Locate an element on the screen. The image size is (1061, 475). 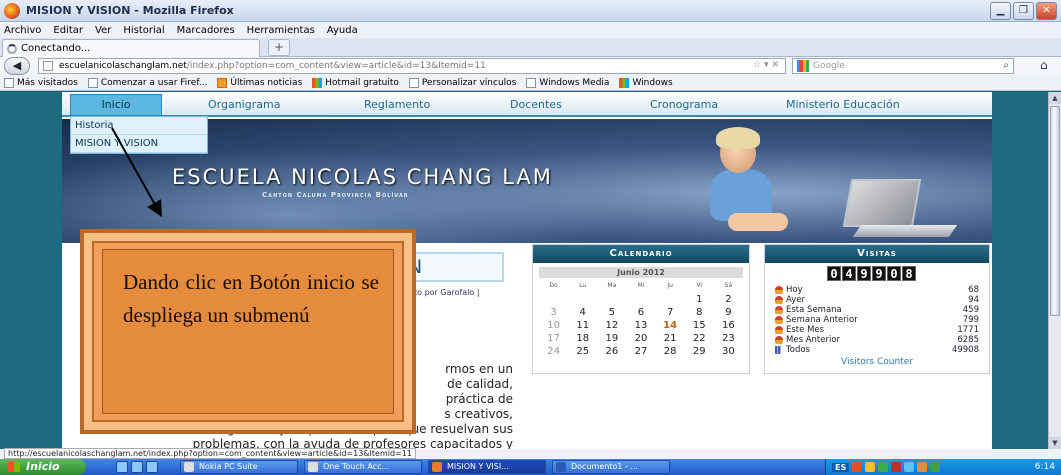
search-box: Google ⌕ is located at coordinates (903, 66).